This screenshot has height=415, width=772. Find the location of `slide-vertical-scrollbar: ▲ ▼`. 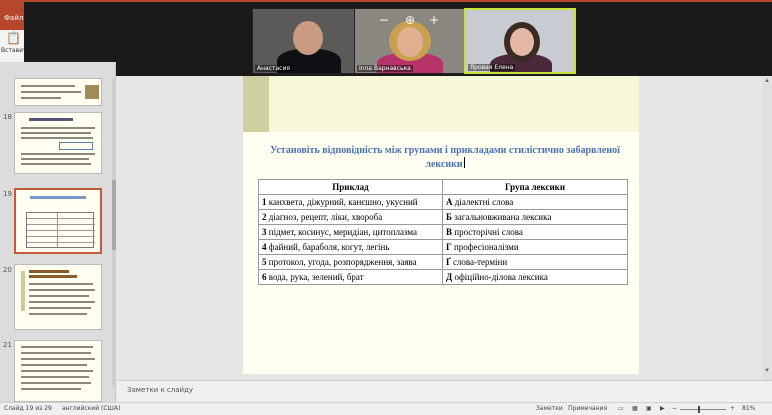

slide-vertical-scrollbar: ▲ ▼ is located at coordinates (767, 228).